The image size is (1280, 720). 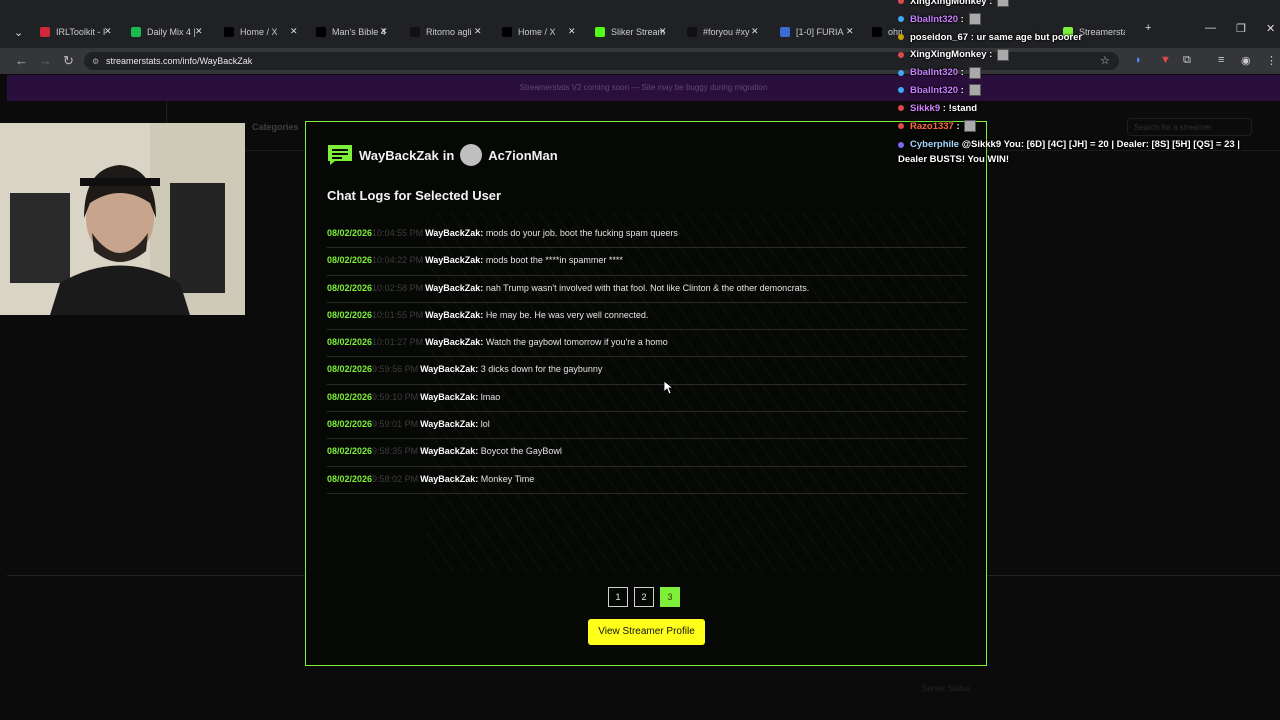 What do you see at coordinates (45, 60) in the screenshot?
I see `forward-icon: →` at bounding box center [45, 60].